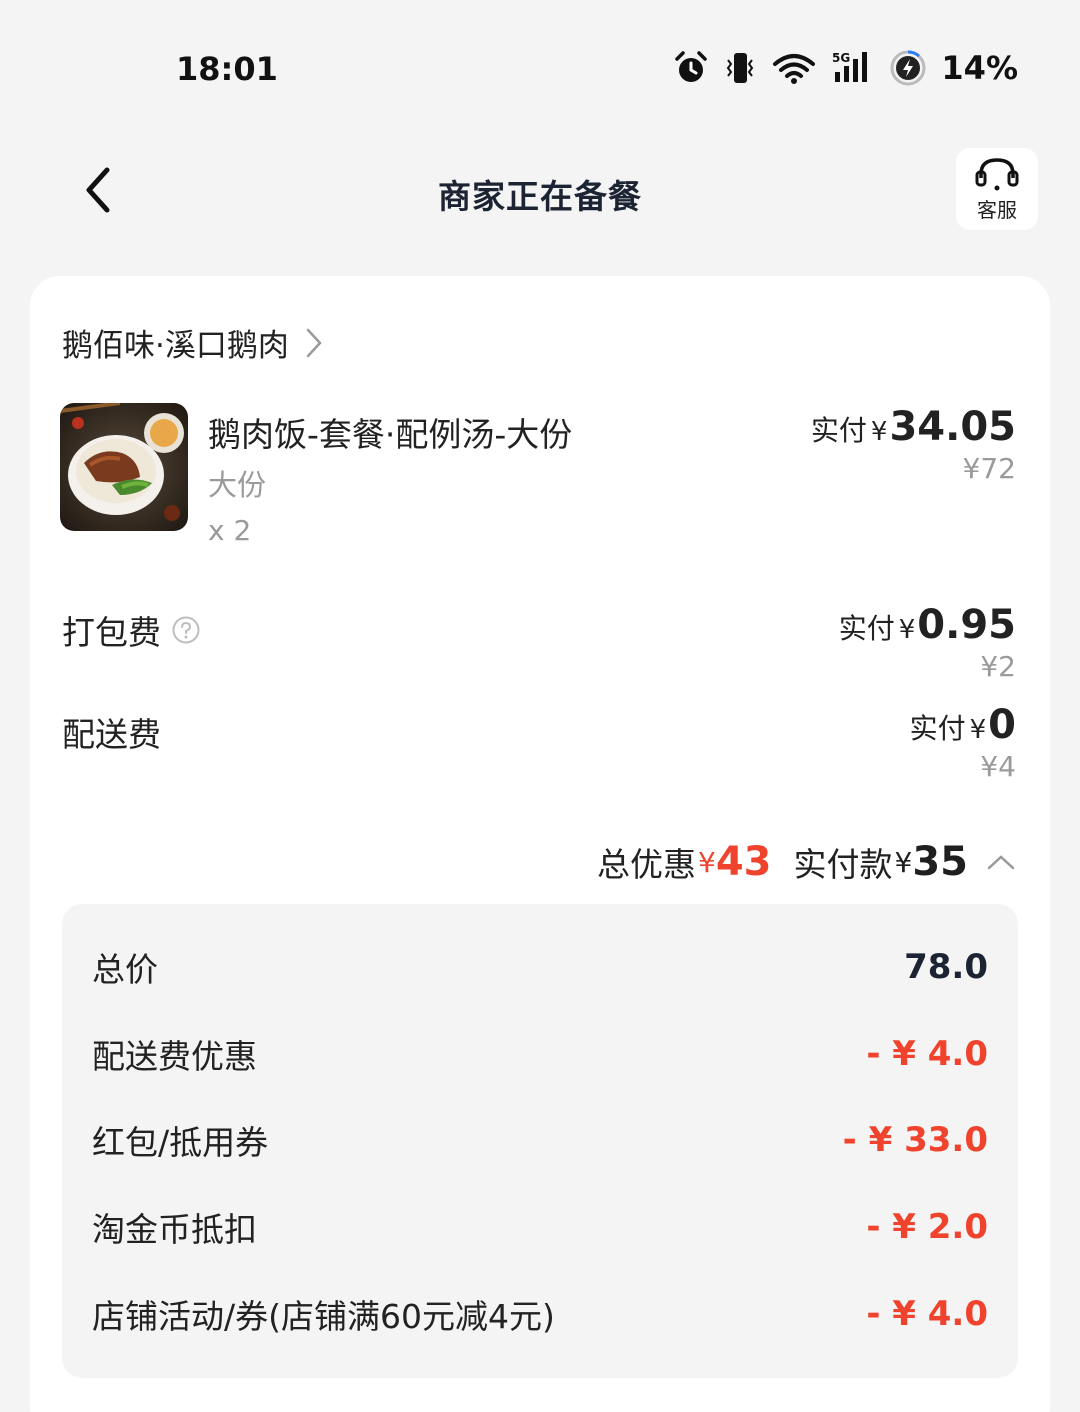 The width and height of the screenshot is (1080, 1412). Describe the element at coordinates (237, 485) in the screenshot. I see `item-spec: 大份` at that location.